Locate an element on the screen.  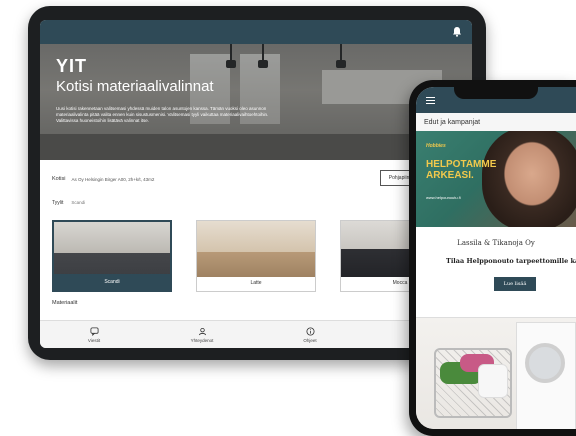
nav-item-ohjeet: Ohjeet is located at coordinates (310, 334).